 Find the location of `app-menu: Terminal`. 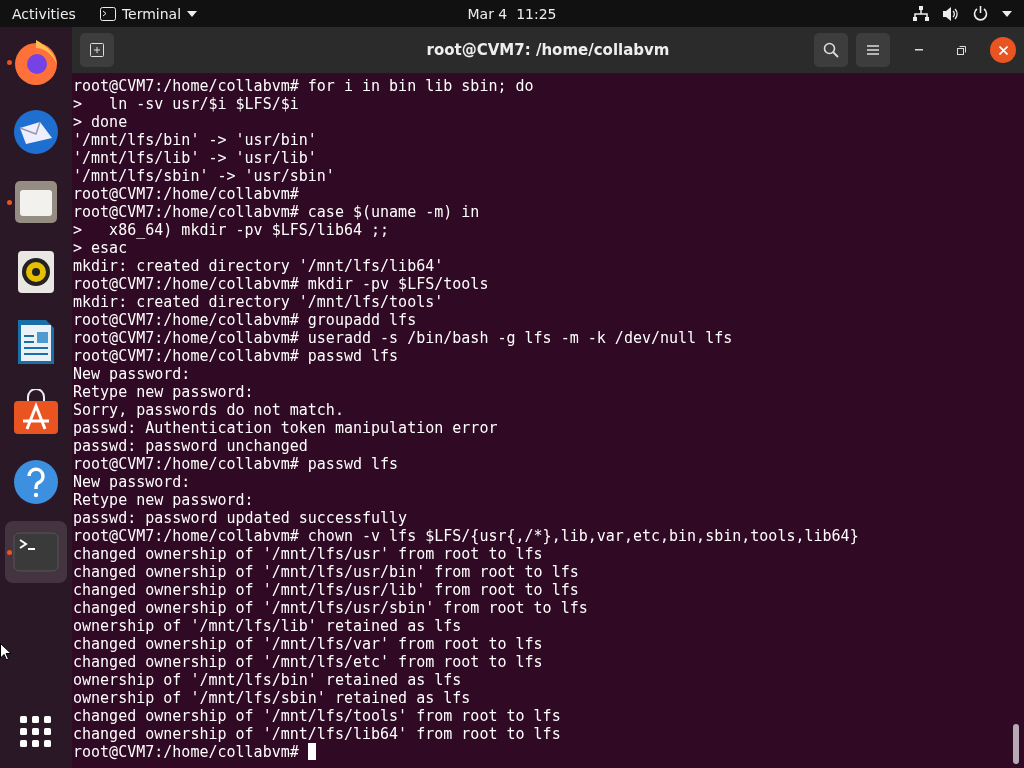

app-menu: Terminal is located at coordinates (148, 13).